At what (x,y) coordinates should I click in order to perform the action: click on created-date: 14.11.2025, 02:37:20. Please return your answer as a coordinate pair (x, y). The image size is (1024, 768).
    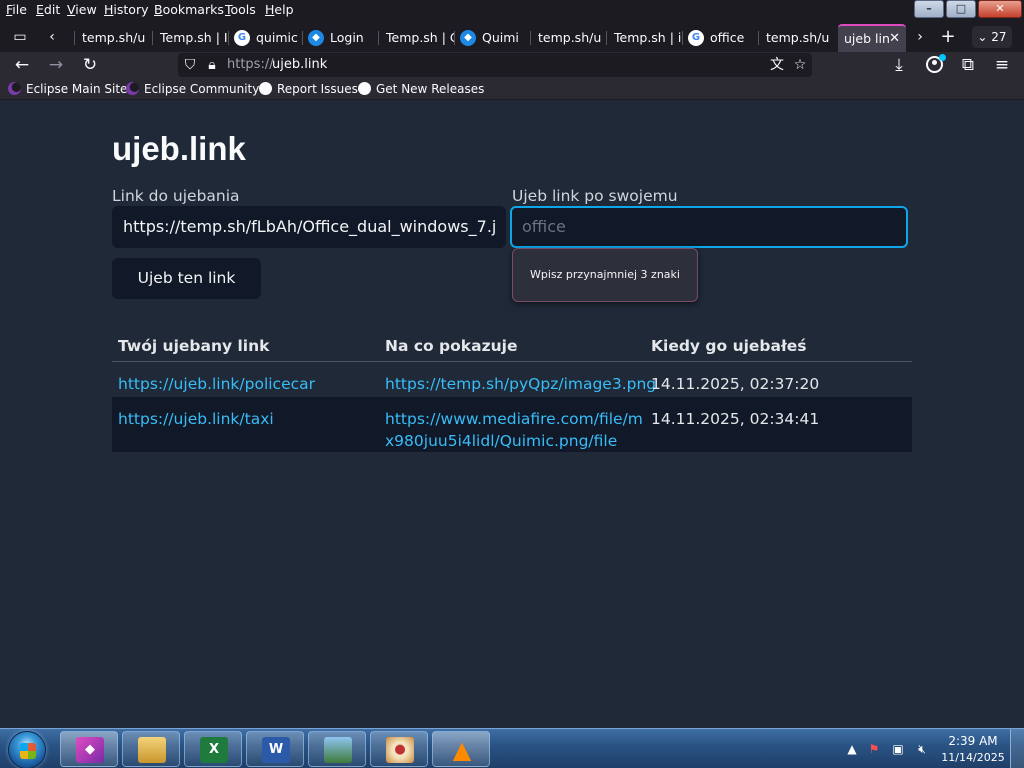
    Looking at the image, I should click on (735, 384).